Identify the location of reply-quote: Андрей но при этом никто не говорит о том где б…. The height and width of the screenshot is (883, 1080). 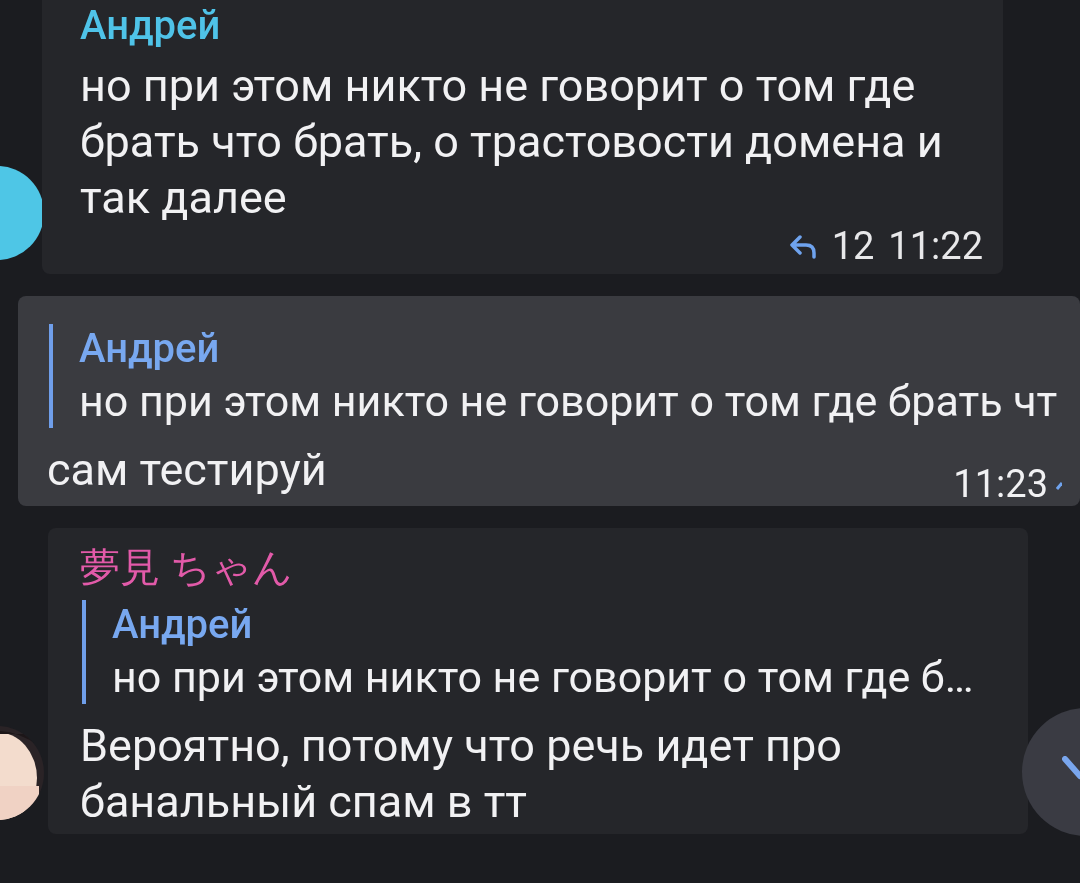
(545, 652).